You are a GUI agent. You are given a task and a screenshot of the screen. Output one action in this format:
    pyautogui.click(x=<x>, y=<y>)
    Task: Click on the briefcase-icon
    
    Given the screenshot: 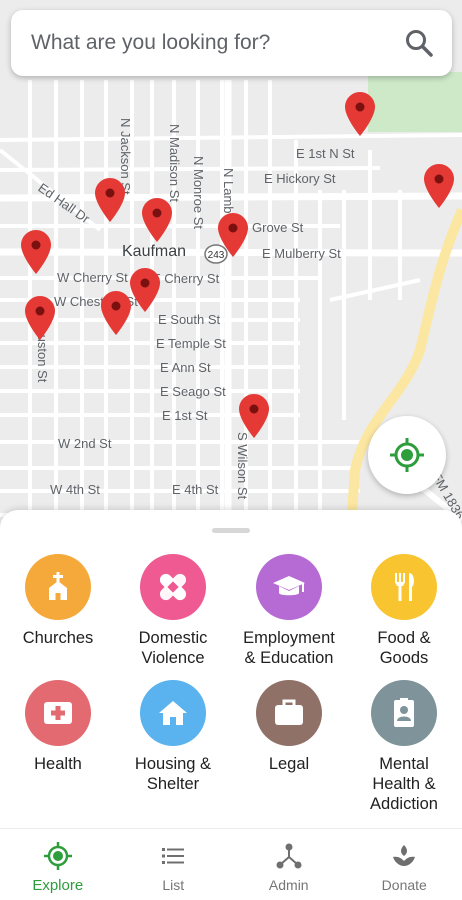 What is the action you would take?
    pyautogui.click(x=289, y=713)
    